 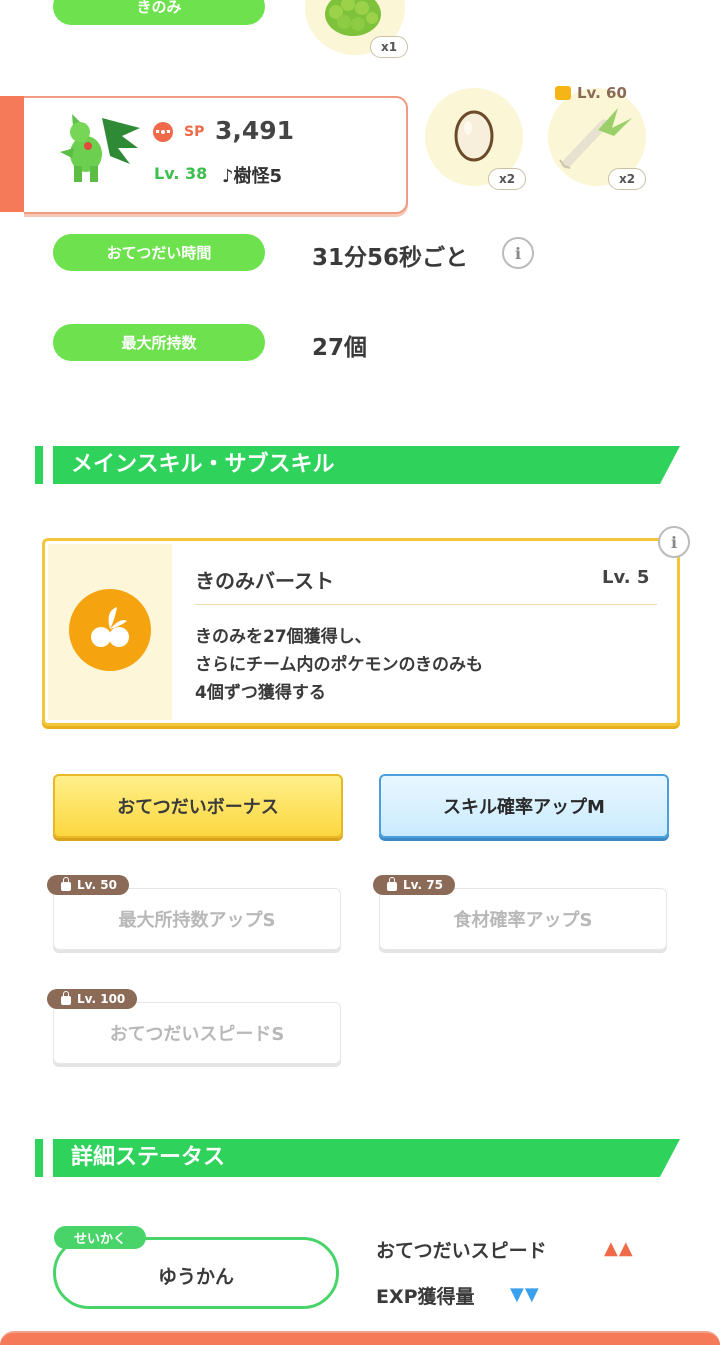 I want to click on help-time-label: おてつだい時間, so click(x=159, y=252).